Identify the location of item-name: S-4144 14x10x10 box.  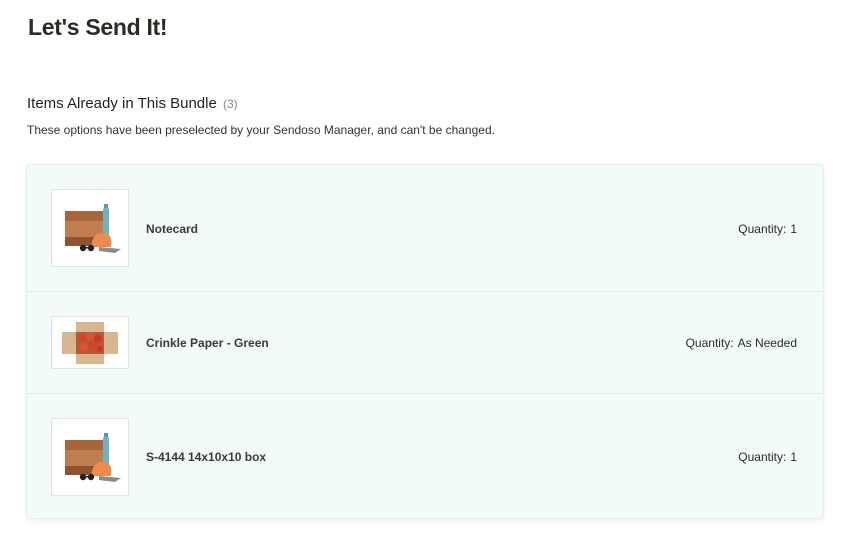
(206, 457).